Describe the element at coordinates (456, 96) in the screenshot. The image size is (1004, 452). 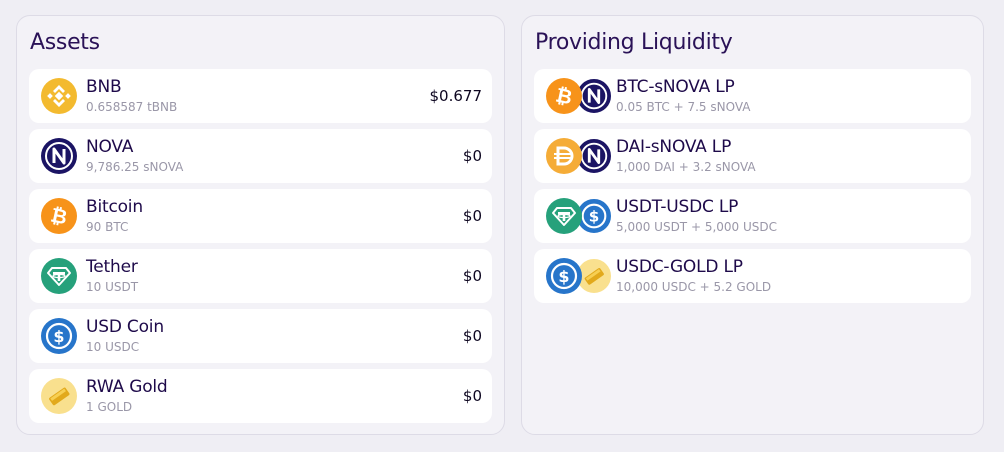
I see `asset-value: $0.677` at that location.